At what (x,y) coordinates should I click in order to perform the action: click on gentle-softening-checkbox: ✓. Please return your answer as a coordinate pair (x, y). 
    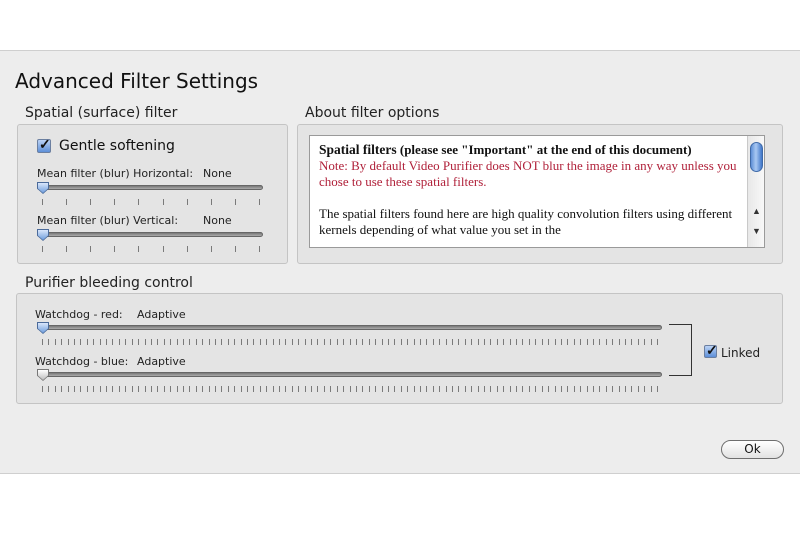
    Looking at the image, I should click on (44, 144).